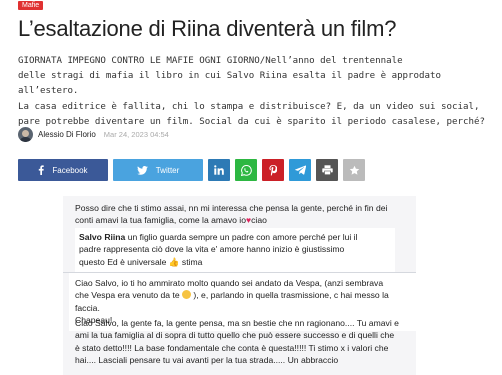 The width and height of the screenshot is (502, 375). I want to click on comment-text: ciao, so click(259, 220).